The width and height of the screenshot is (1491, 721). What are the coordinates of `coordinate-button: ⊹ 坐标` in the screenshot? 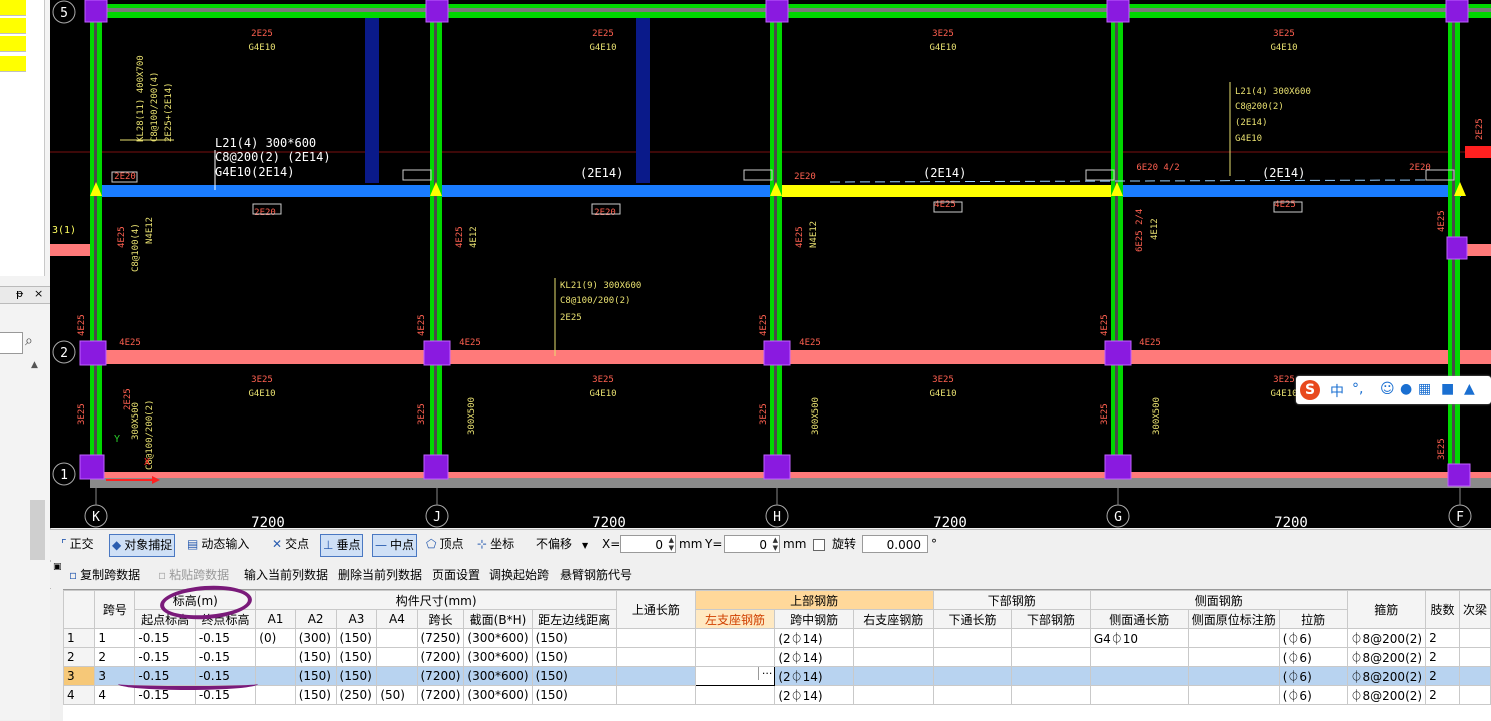 It's located at (495, 544).